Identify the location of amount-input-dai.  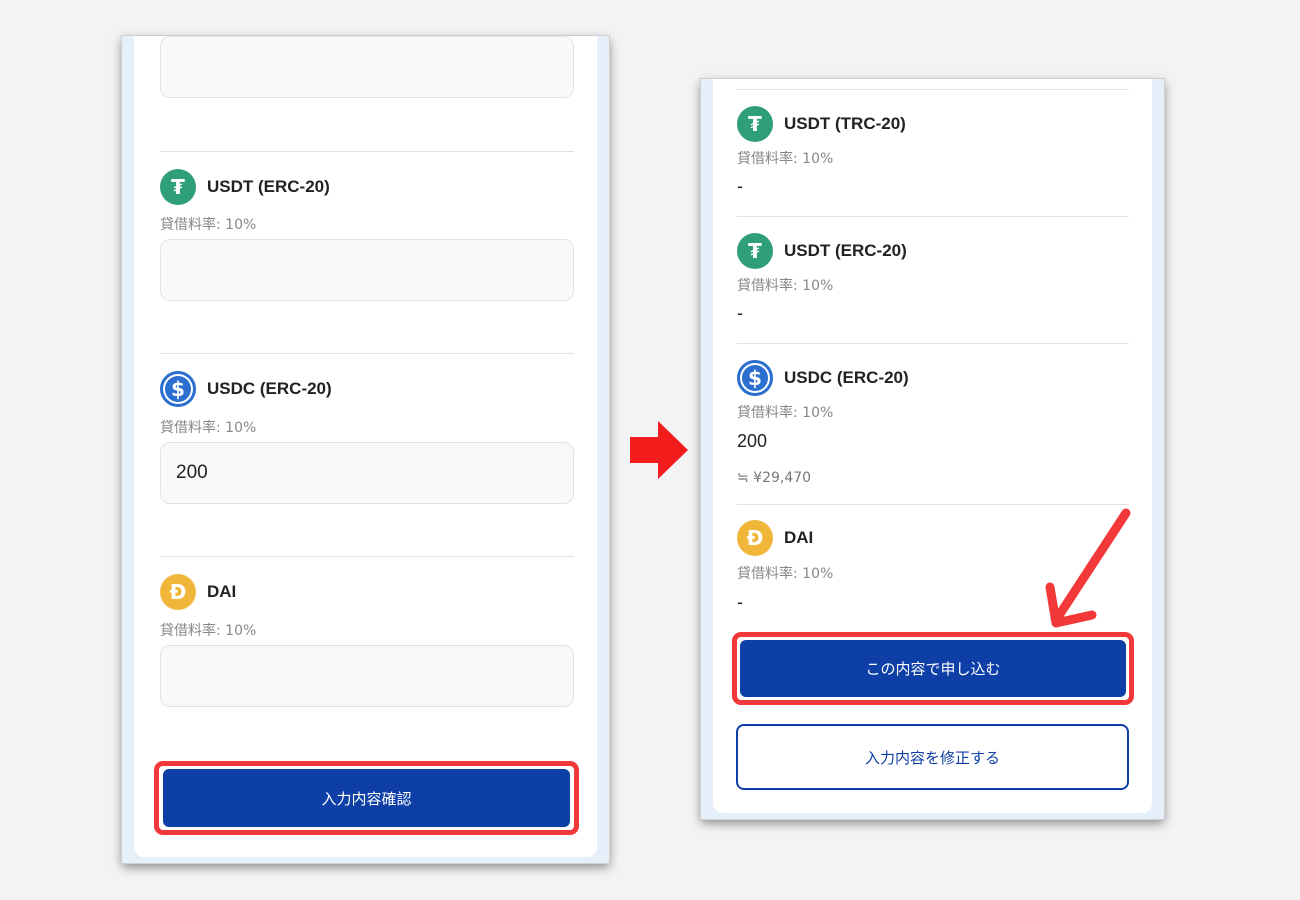
(367, 676).